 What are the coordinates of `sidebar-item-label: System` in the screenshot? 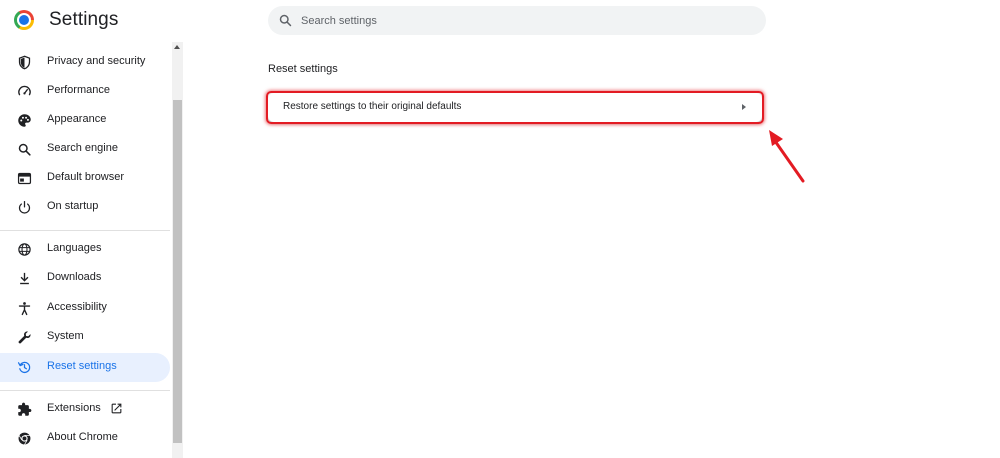 It's located at (65, 336).